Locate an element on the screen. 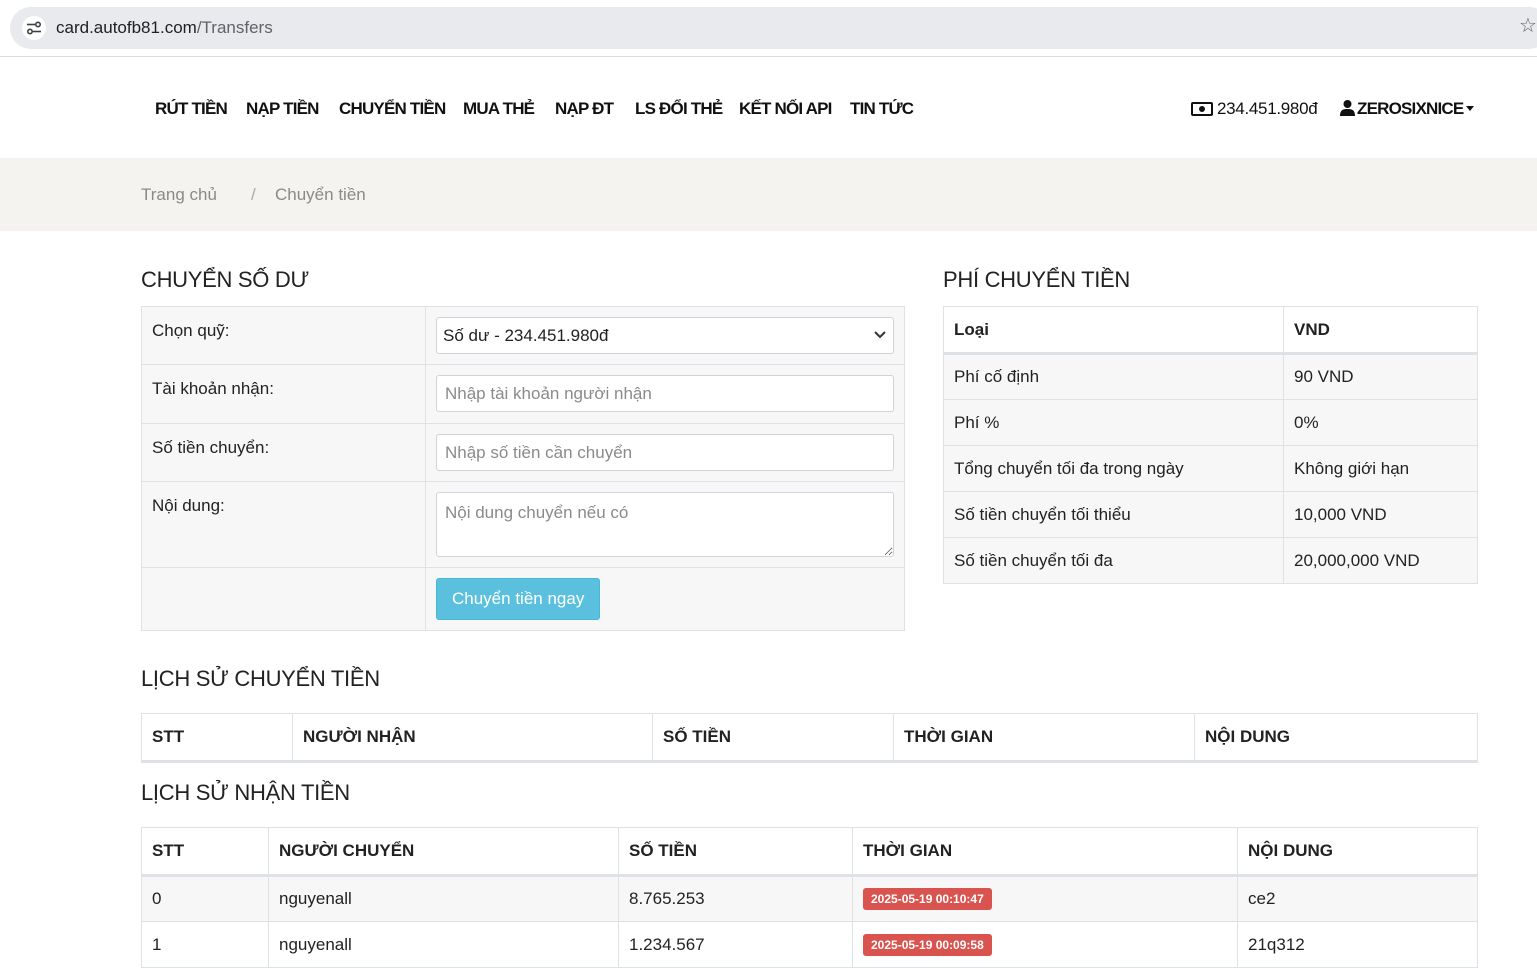 The image size is (1537, 968). nav-mua-the: MUA THẺ is located at coordinates (499, 109).